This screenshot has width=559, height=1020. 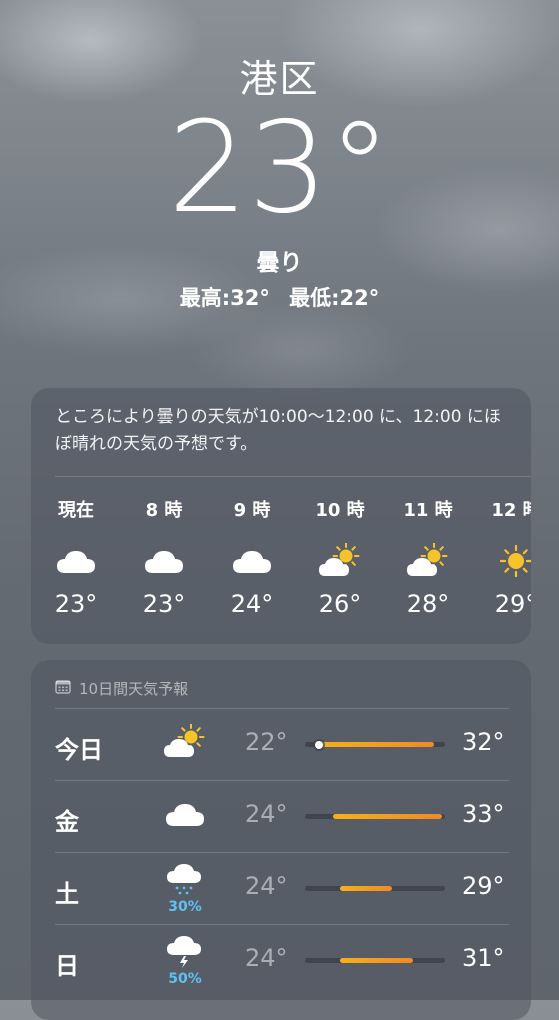 What do you see at coordinates (134, 689) in the screenshot?
I see `ten-day-title-label: 10日間天気予報` at bounding box center [134, 689].